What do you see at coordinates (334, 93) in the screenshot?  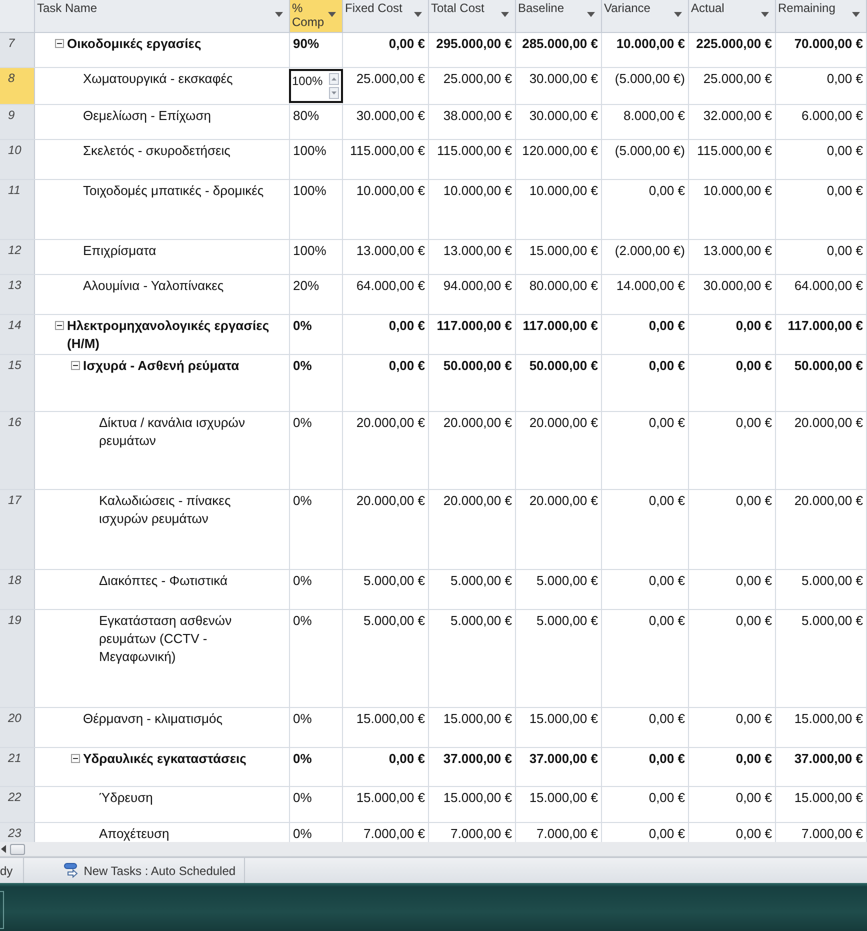 I see `spin-down-icon` at bounding box center [334, 93].